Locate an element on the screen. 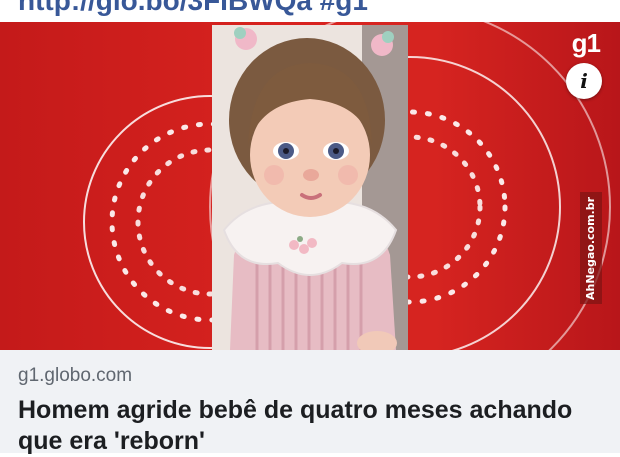 This screenshot has height=457, width=620. watermark-text: AhNegao.com.br is located at coordinates (591, 248).